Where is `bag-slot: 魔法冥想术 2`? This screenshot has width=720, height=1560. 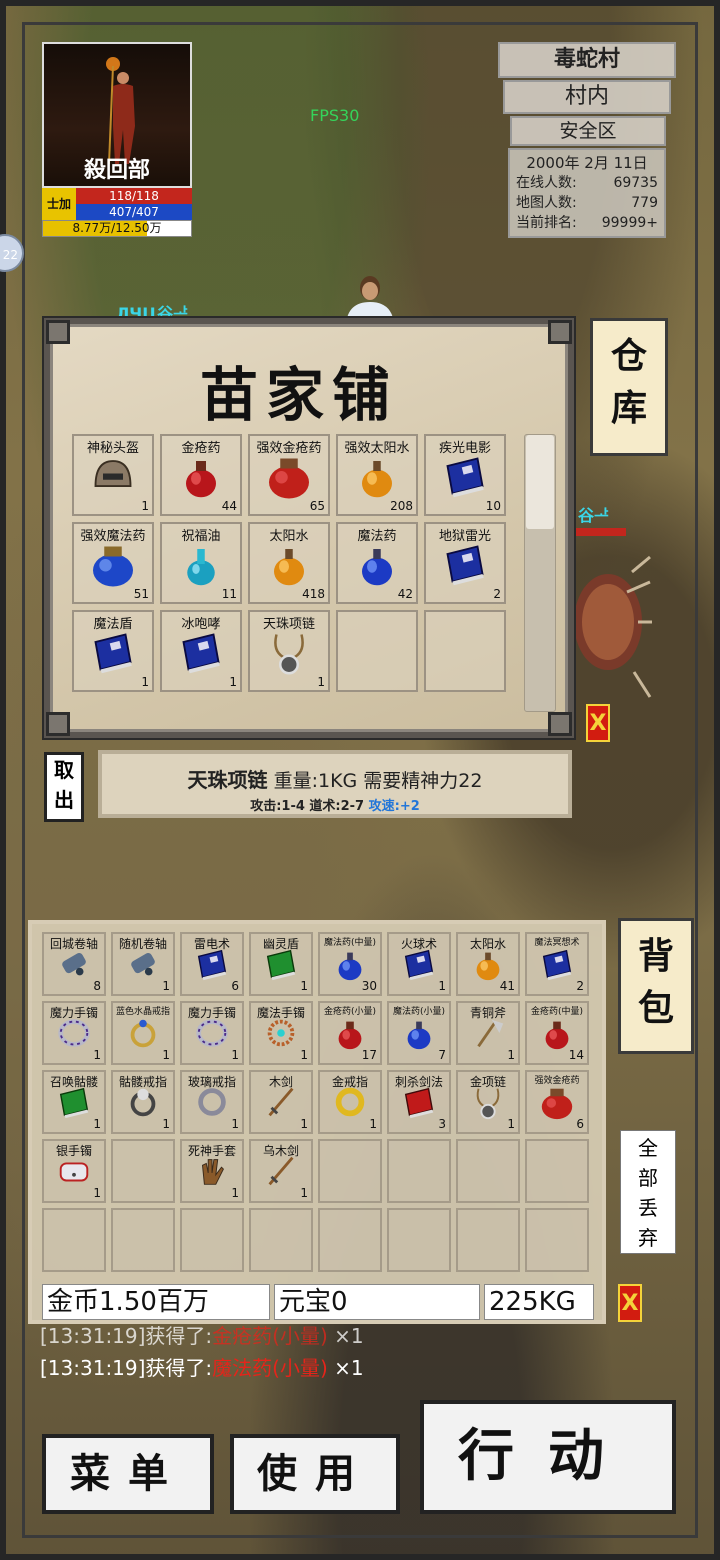
bag-slot: 魔法冥想术 2 is located at coordinates (557, 964).